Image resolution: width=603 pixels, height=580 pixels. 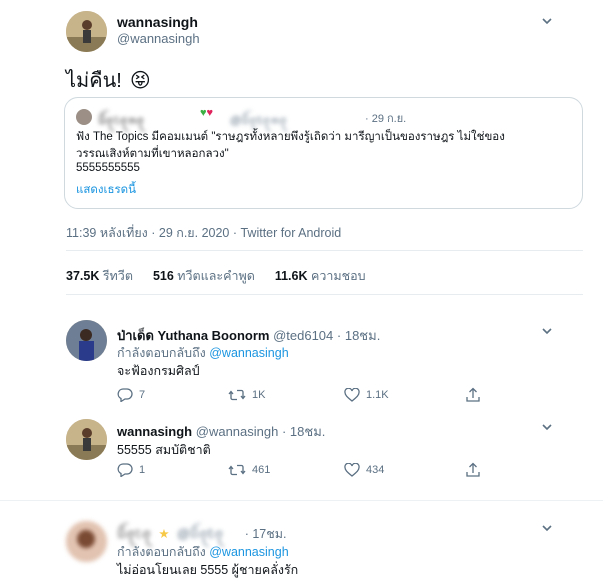 What do you see at coordinates (164, 450) in the screenshot?
I see `reply-text: 55555 สมบัติชาติ` at bounding box center [164, 450].